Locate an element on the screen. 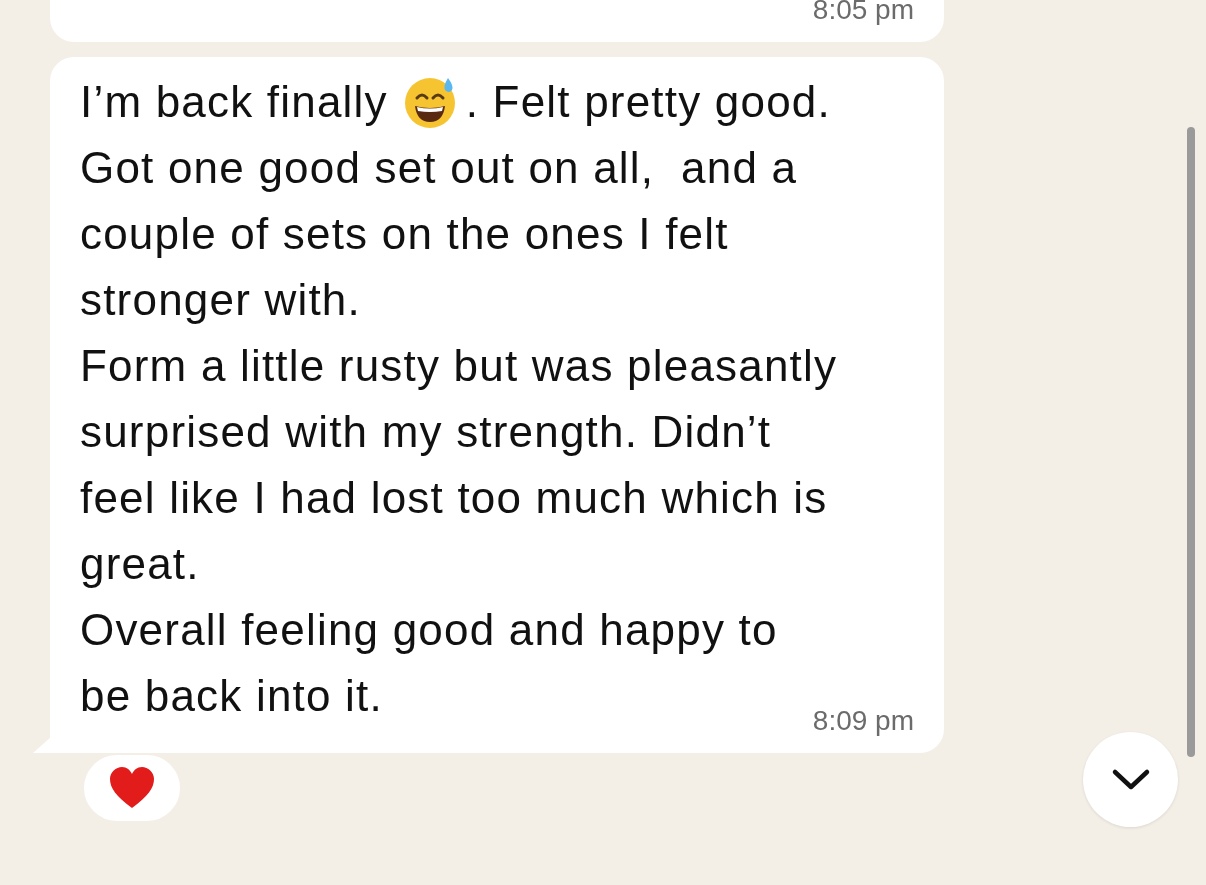 This screenshot has height=885, width=1206. message-text: be back into it. is located at coordinates (231, 696).